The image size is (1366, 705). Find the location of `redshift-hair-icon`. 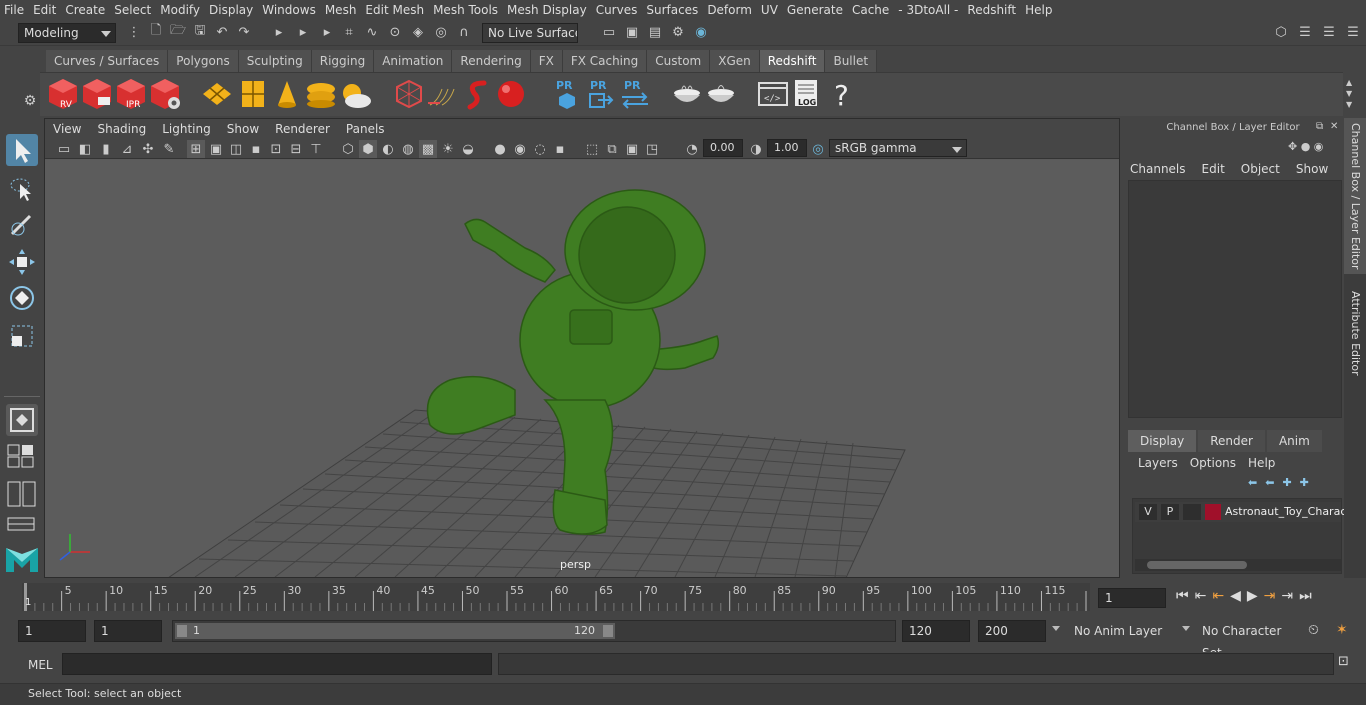

redshift-hair-icon is located at coordinates (443, 94).